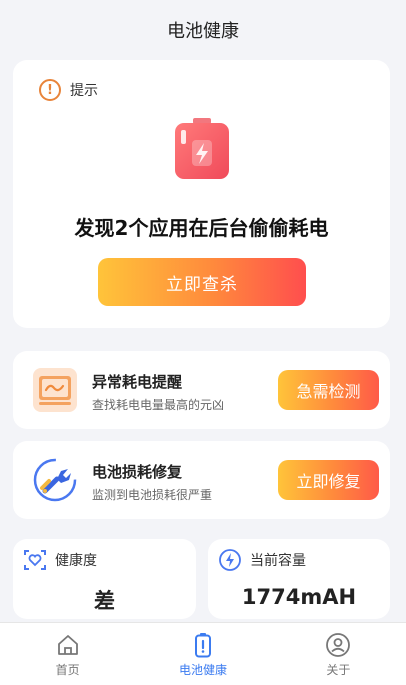  Describe the element at coordinates (76, 561) in the screenshot. I see `stat-label: 健康度` at that location.